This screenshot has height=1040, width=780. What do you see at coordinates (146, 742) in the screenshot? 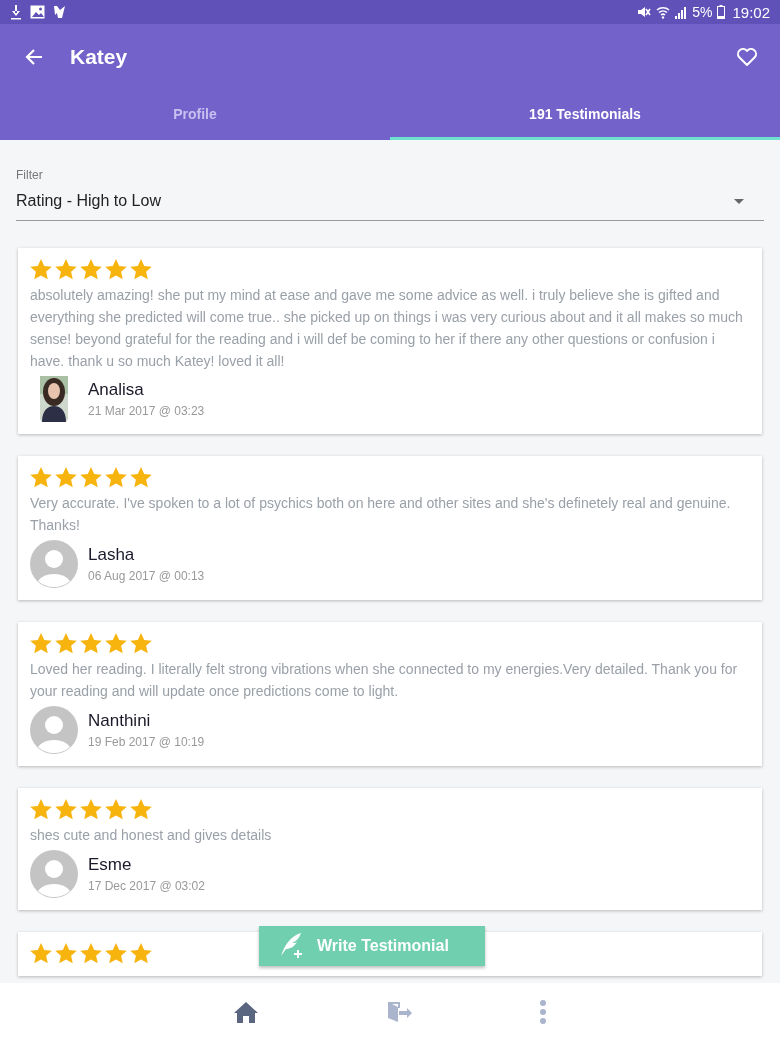
I see `review-date: 19 Feb 2017 @ 10:19` at bounding box center [146, 742].